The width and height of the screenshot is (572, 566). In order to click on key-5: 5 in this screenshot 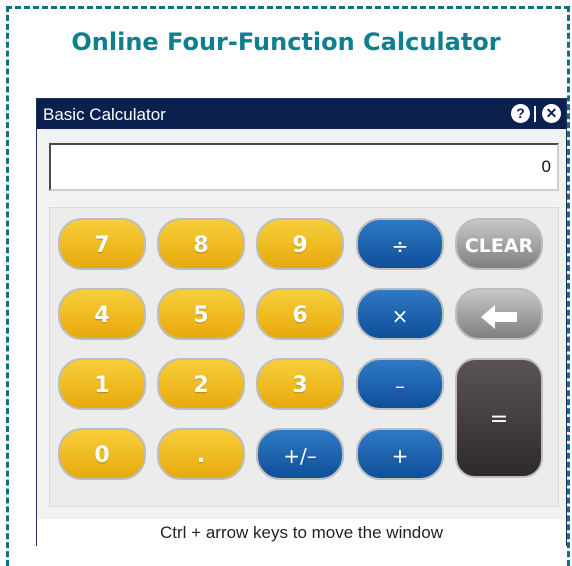, I will do `click(201, 314)`.